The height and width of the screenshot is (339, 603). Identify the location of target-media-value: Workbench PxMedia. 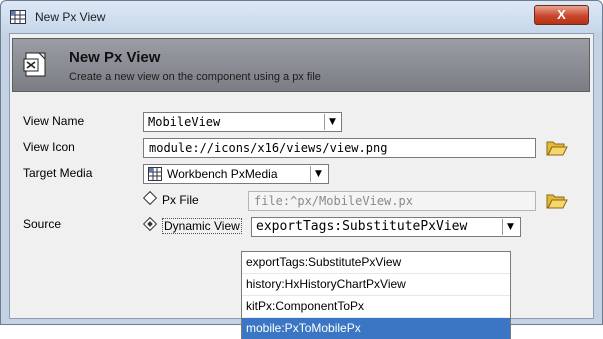
(222, 174).